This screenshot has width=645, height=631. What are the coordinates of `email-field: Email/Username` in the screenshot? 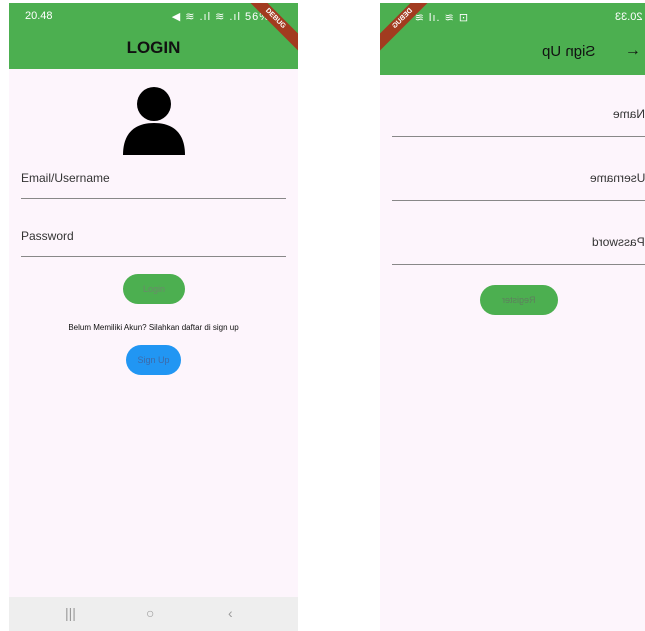 It's located at (153, 185).